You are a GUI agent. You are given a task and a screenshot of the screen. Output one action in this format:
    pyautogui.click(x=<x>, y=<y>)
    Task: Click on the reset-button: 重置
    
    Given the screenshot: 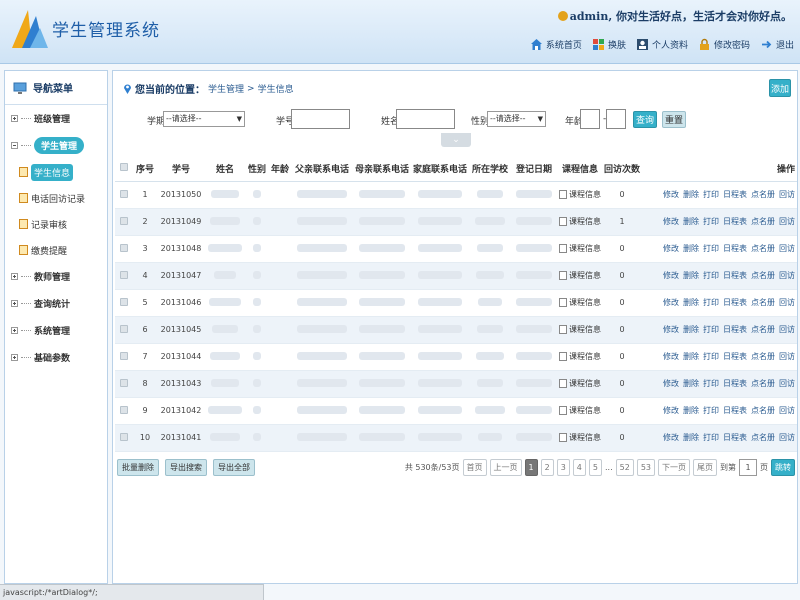 What is the action you would take?
    pyautogui.click(x=674, y=119)
    